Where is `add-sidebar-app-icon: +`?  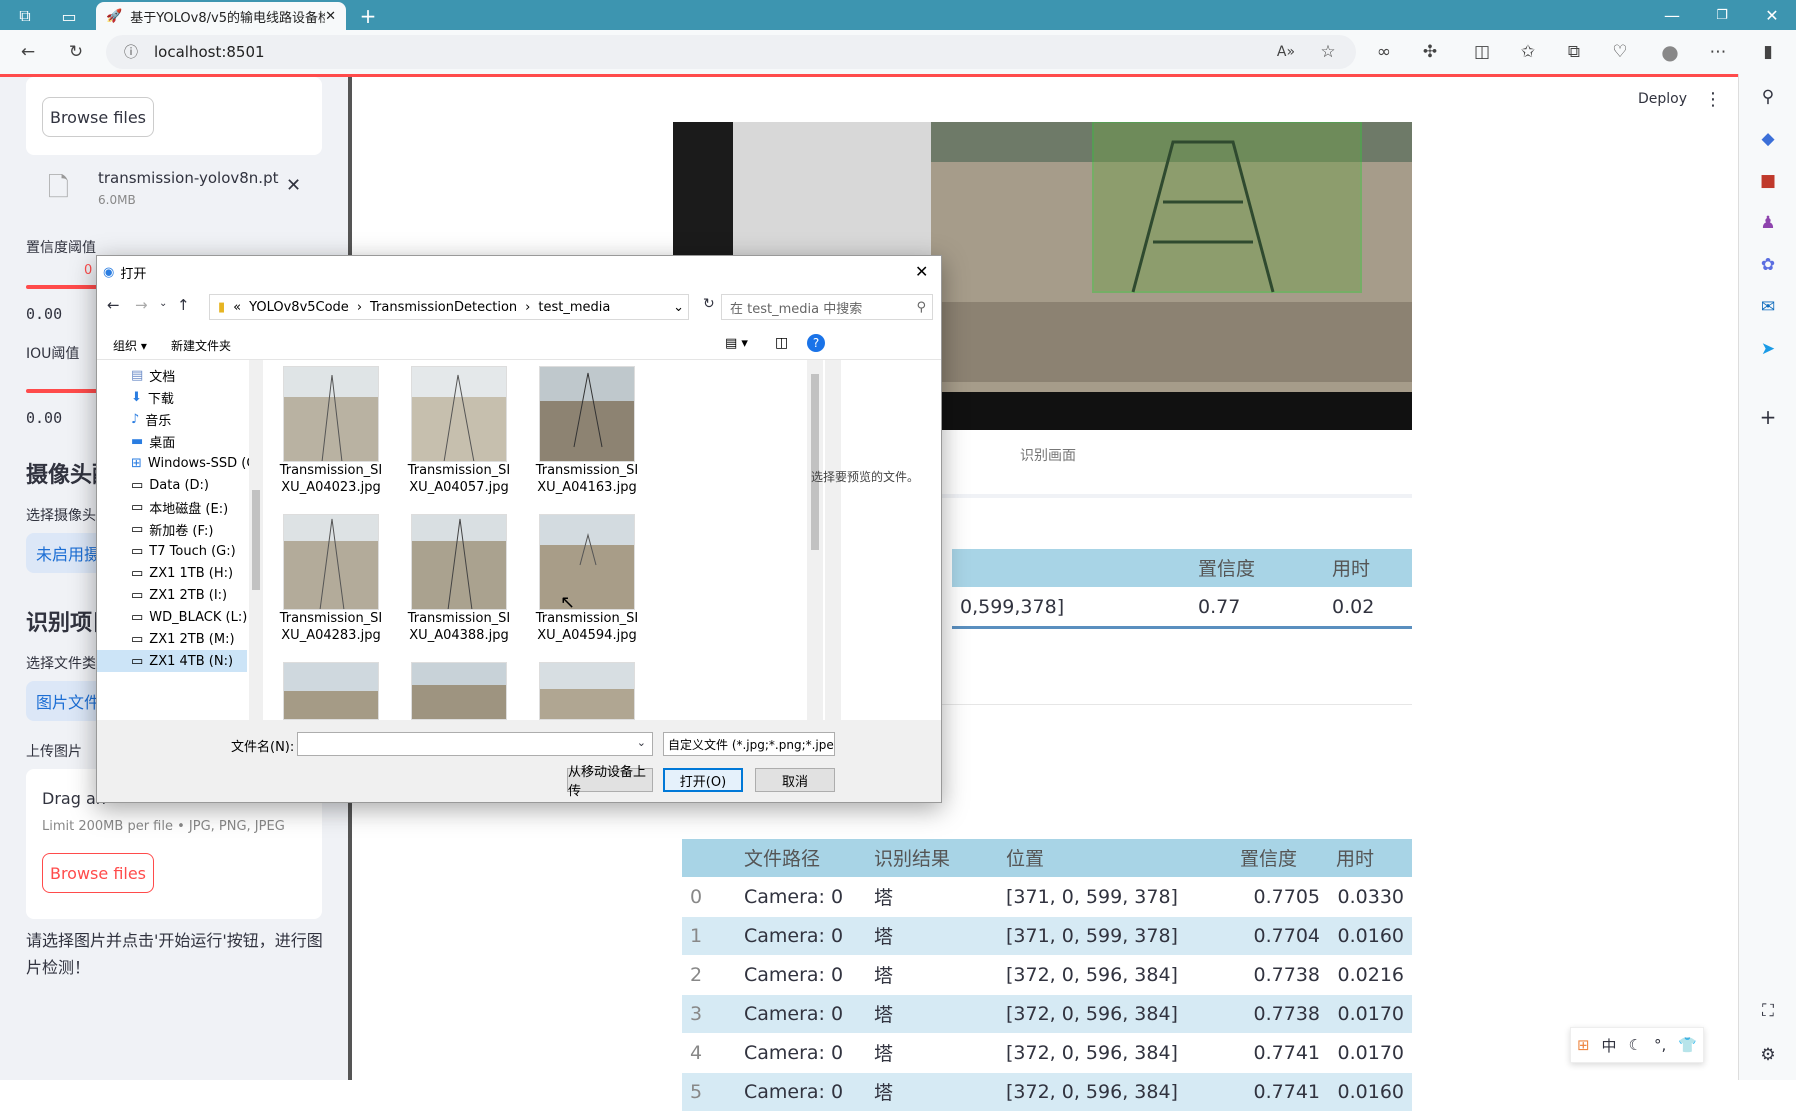 add-sidebar-app-icon: + is located at coordinates (1768, 417).